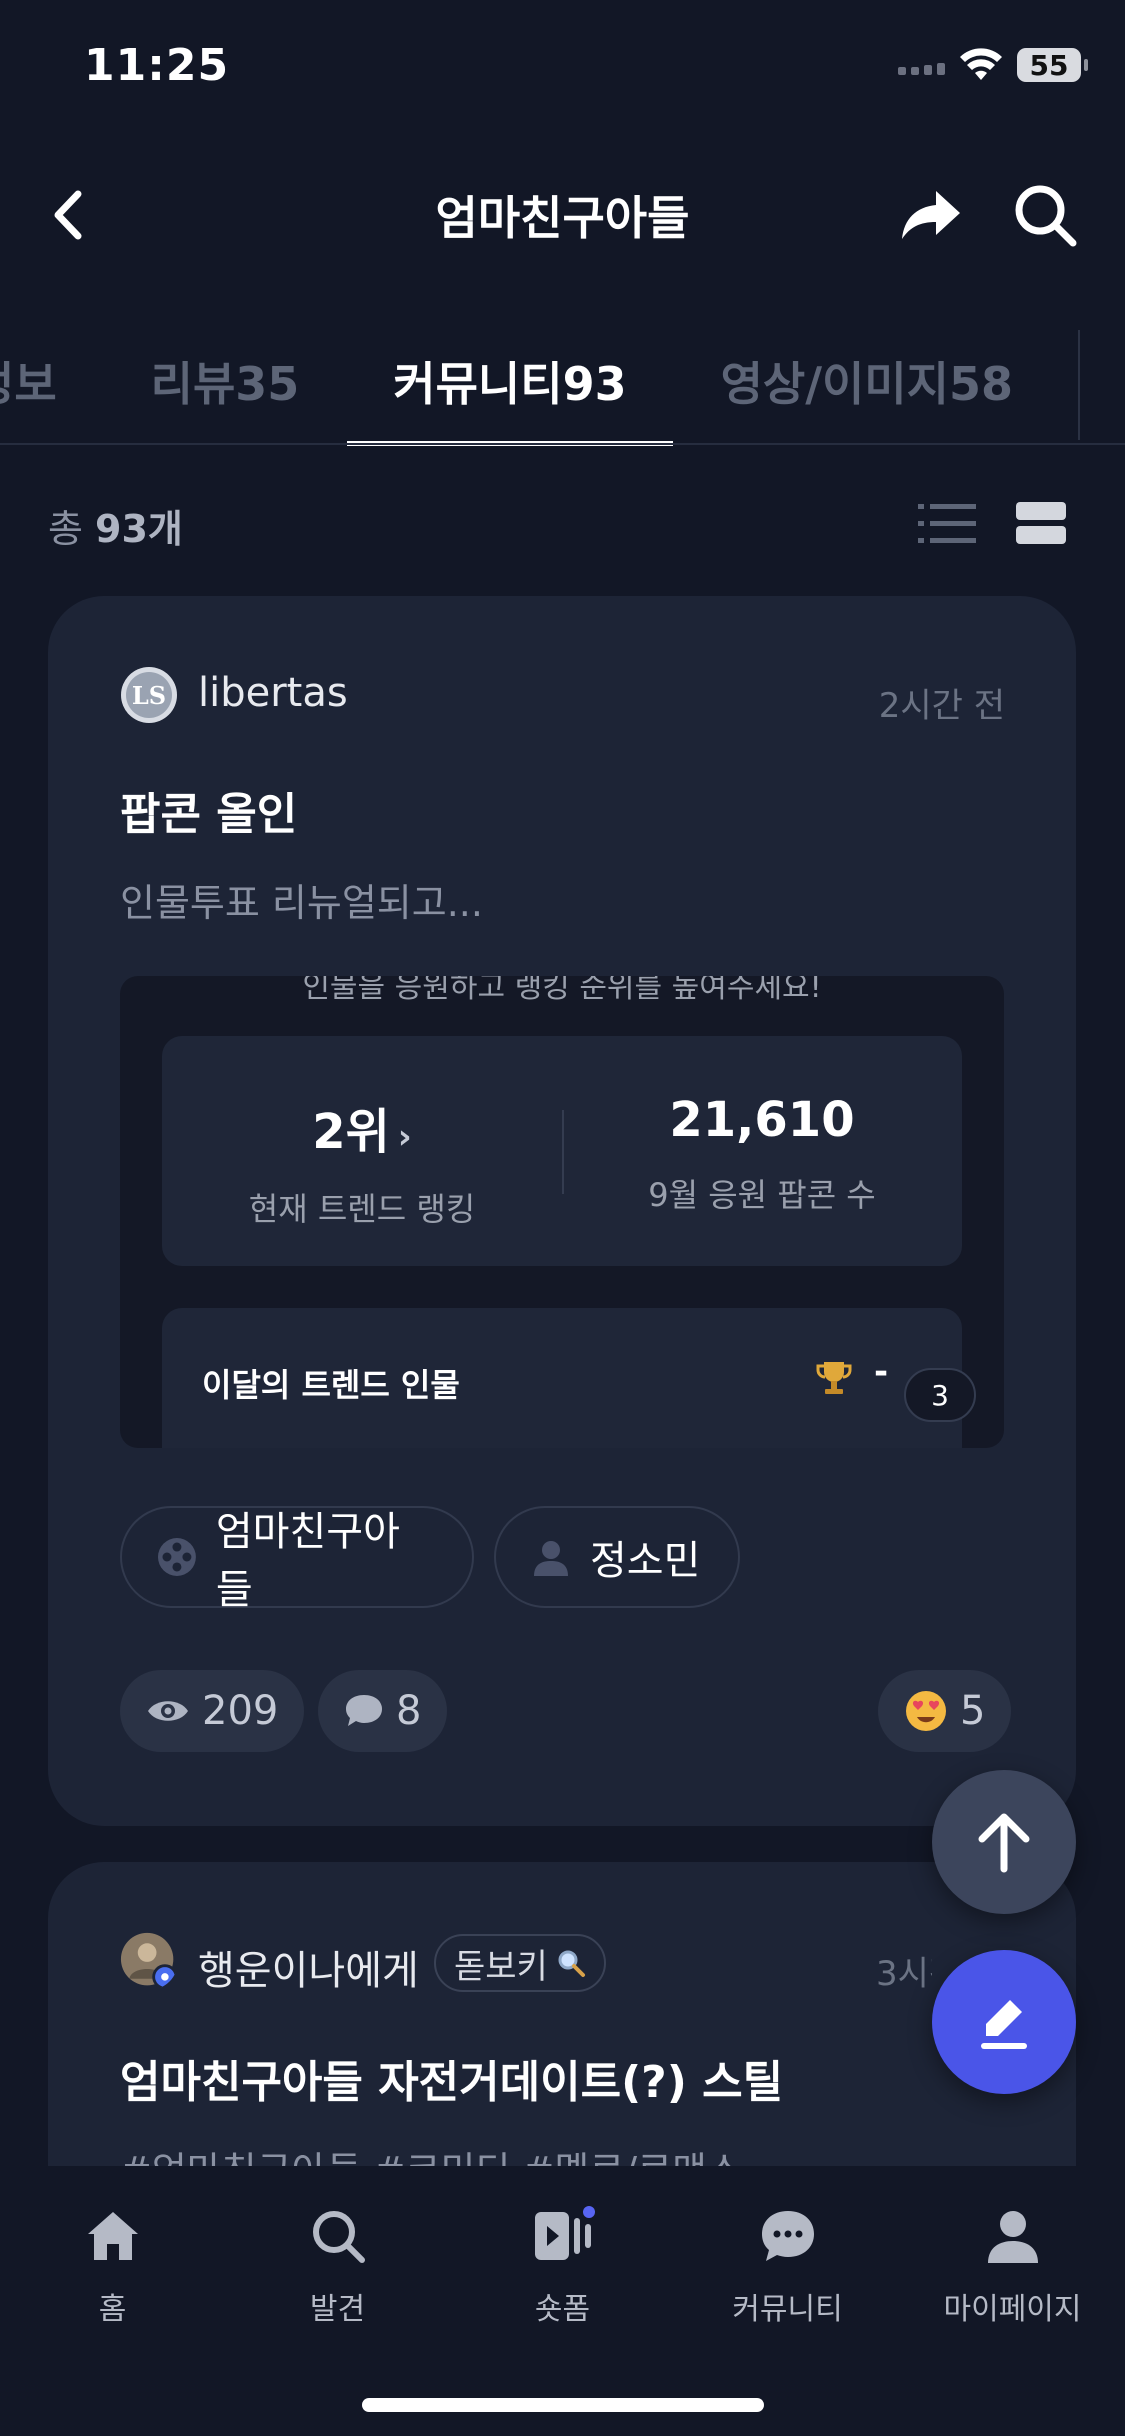 The width and height of the screenshot is (1125, 2436). I want to click on user-badge: 돋보키, so click(520, 1963).